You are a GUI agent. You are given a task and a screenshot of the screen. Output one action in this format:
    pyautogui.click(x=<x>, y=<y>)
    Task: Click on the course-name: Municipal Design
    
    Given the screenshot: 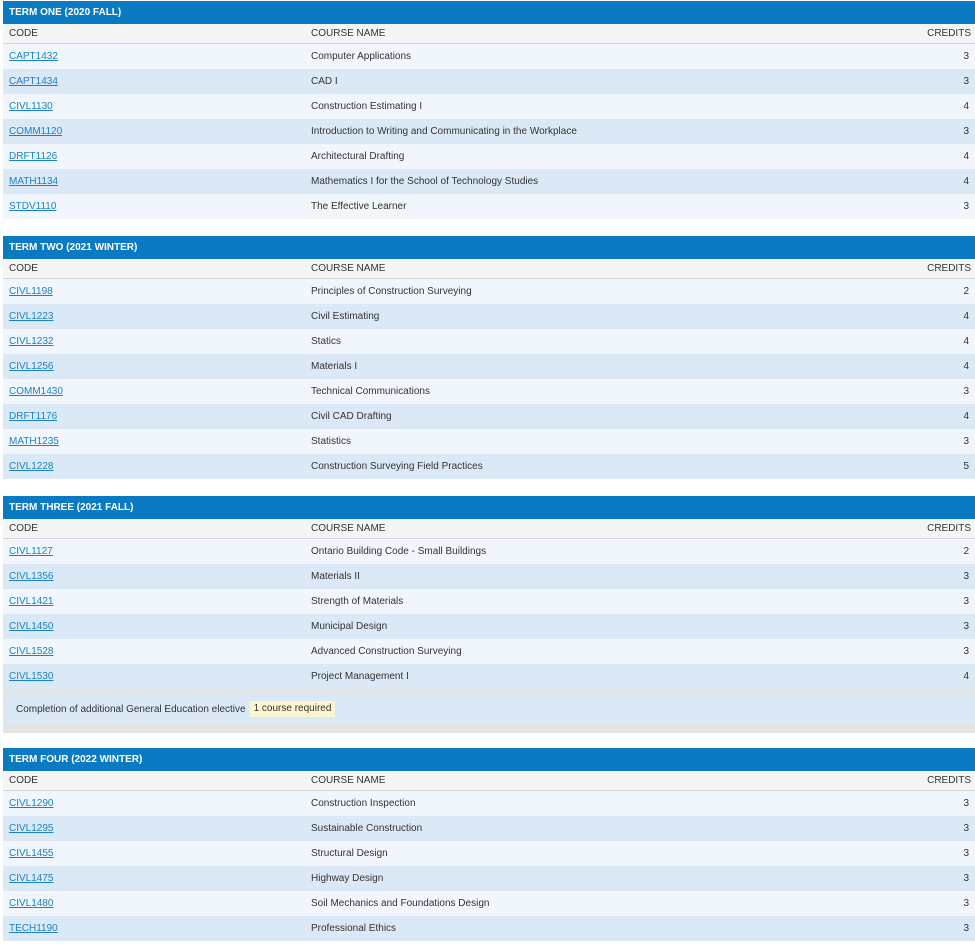 What is the action you would take?
    pyautogui.click(x=349, y=626)
    